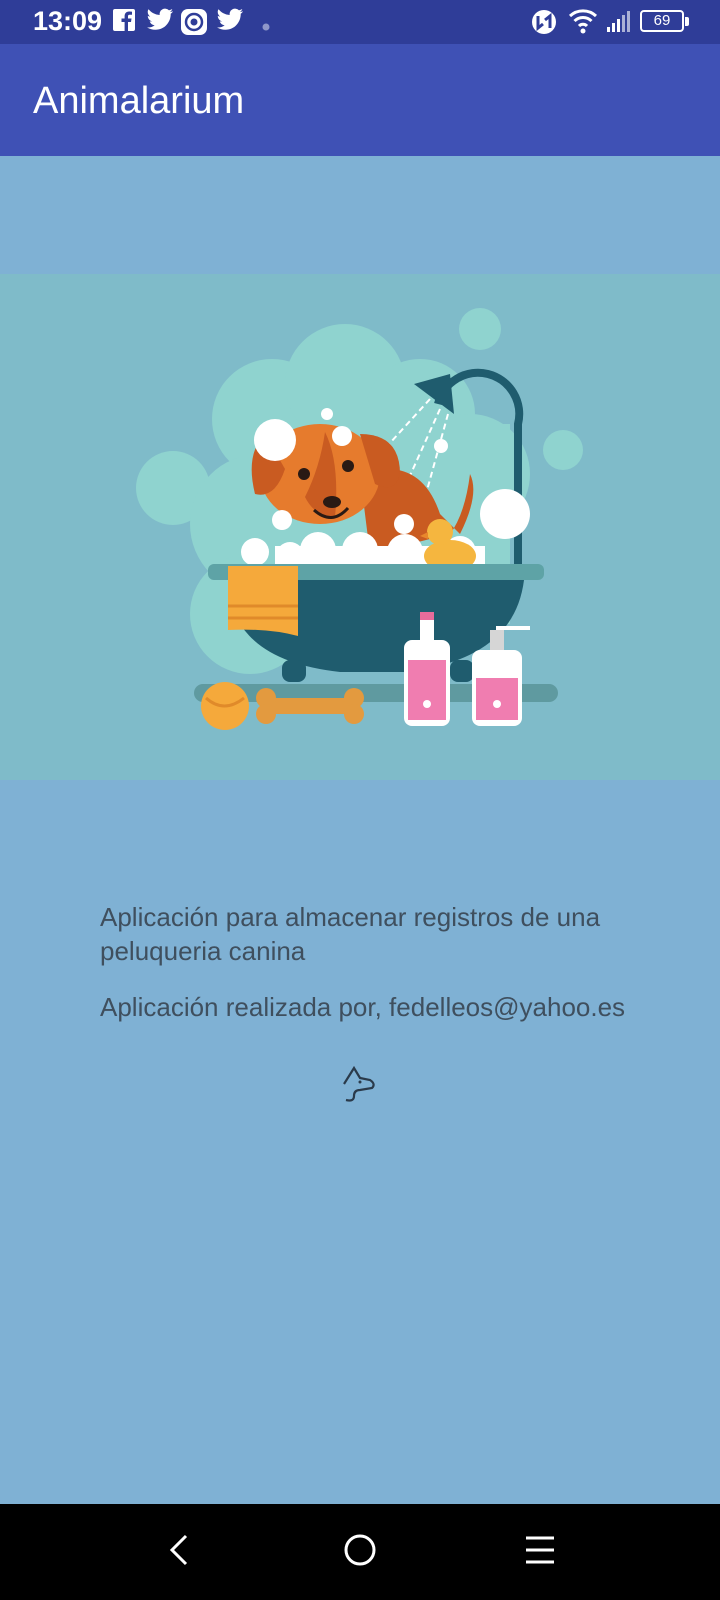  I want to click on nfc-icon, so click(544, 24).